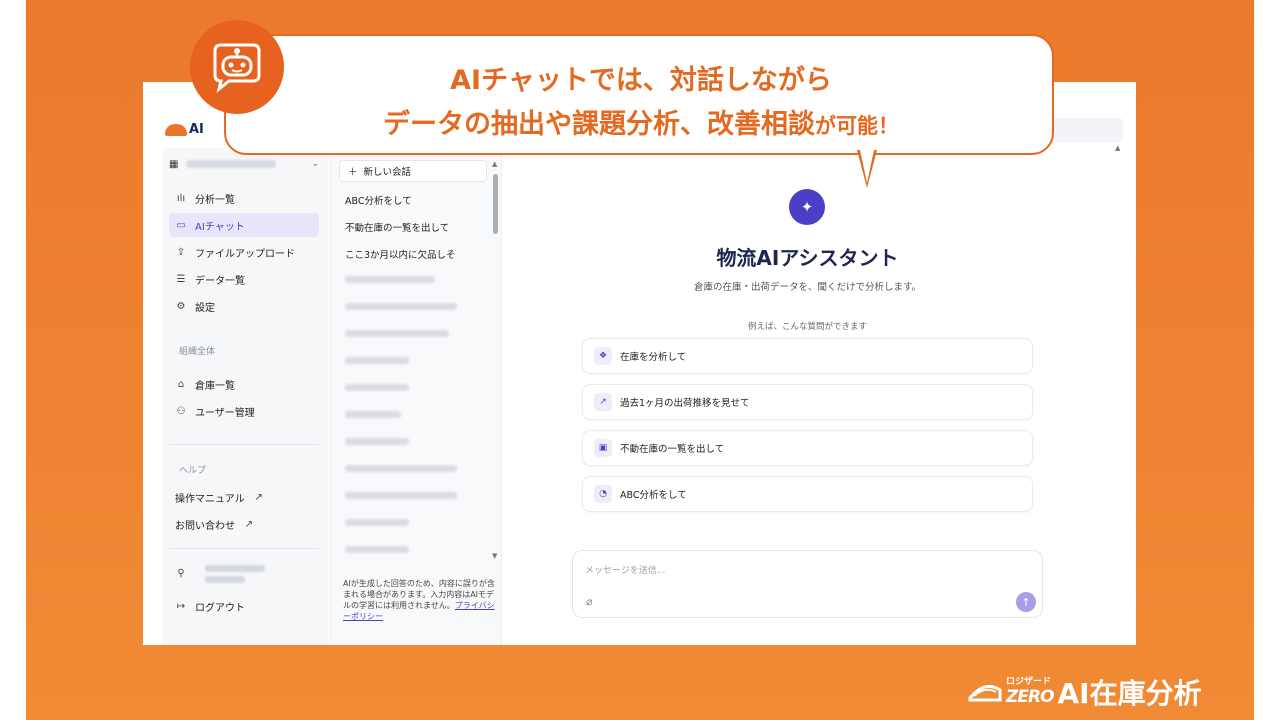 This screenshot has height=720, width=1280. What do you see at coordinates (235, 568) in the screenshot?
I see `user-name-blurred` at bounding box center [235, 568].